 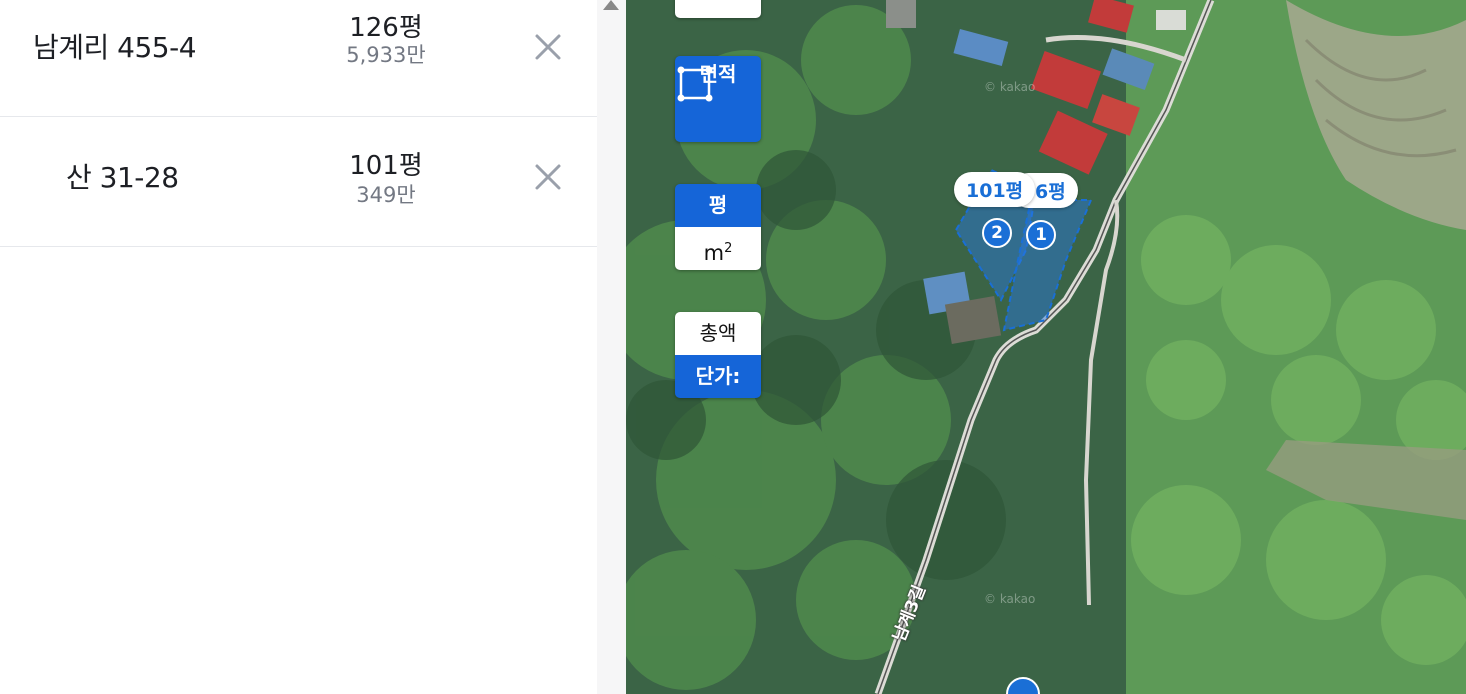 I want to click on scrollbar, so click(x=611, y=347).